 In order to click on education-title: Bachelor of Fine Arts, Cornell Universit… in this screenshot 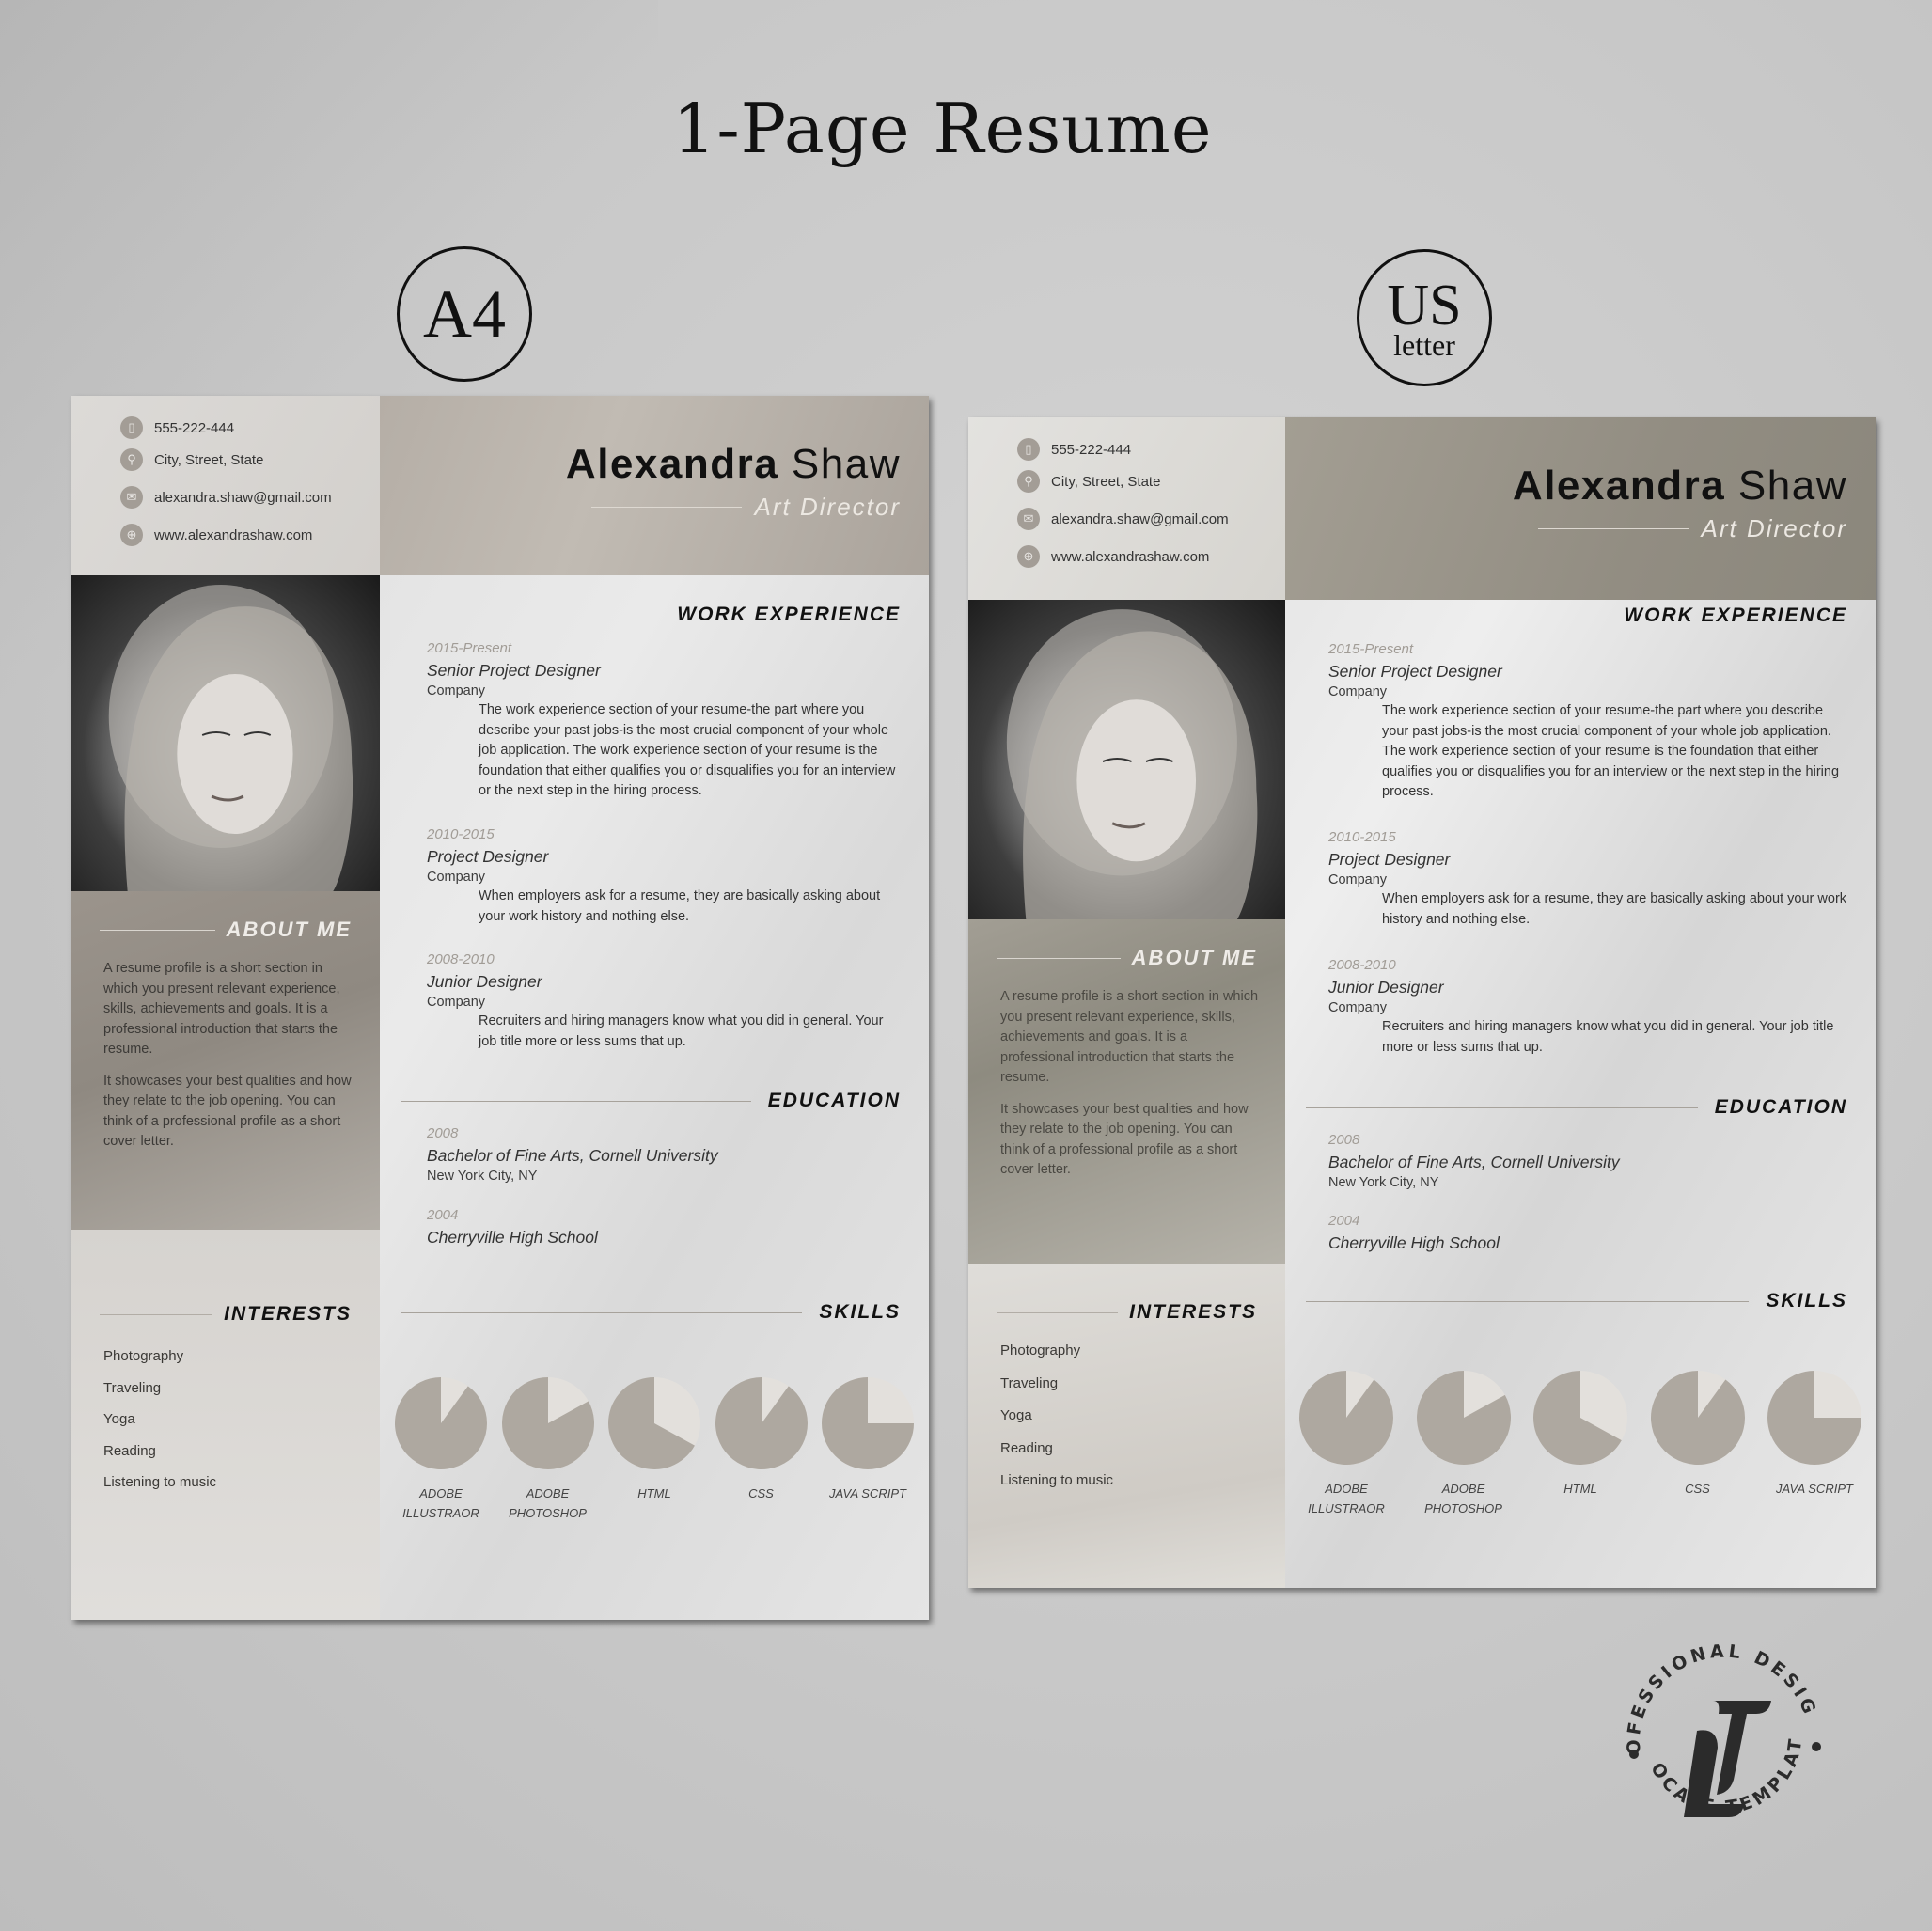, I will do `click(1474, 1162)`.